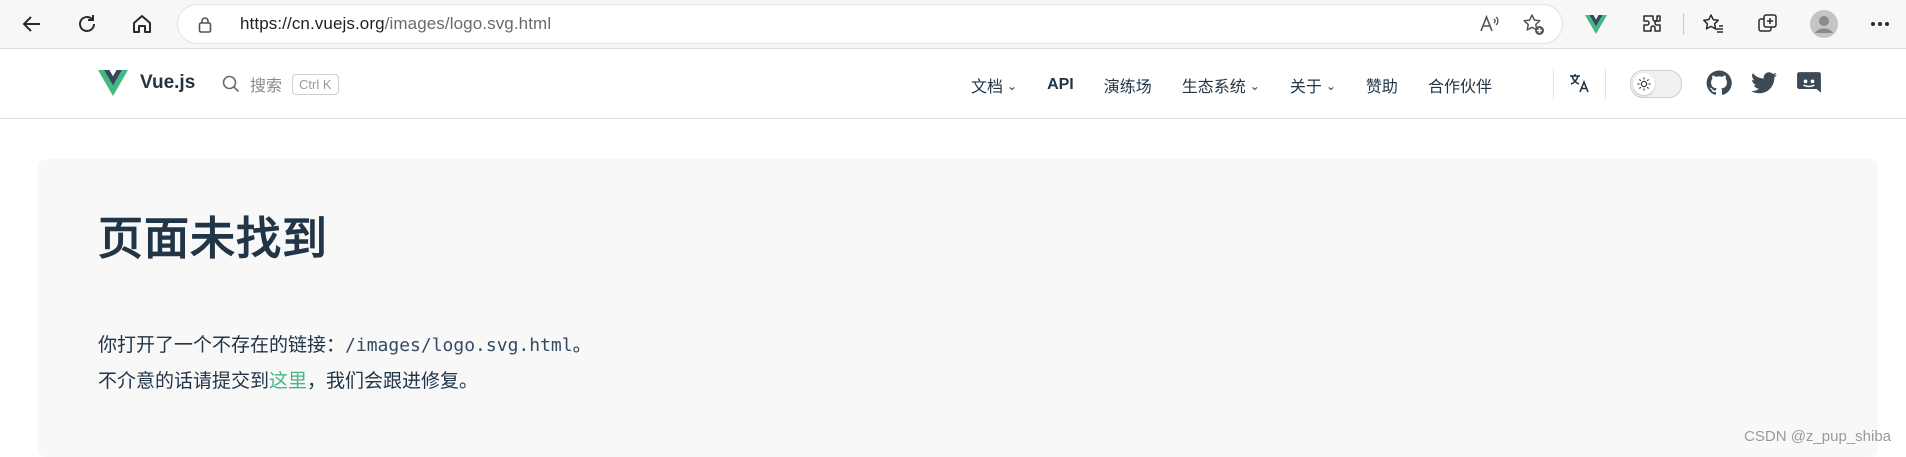 The width and height of the screenshot is (1906, 457). Describe the element at coordinates (168, 82) in the screenshot. I see `brand-title: Vue.js` at that location.